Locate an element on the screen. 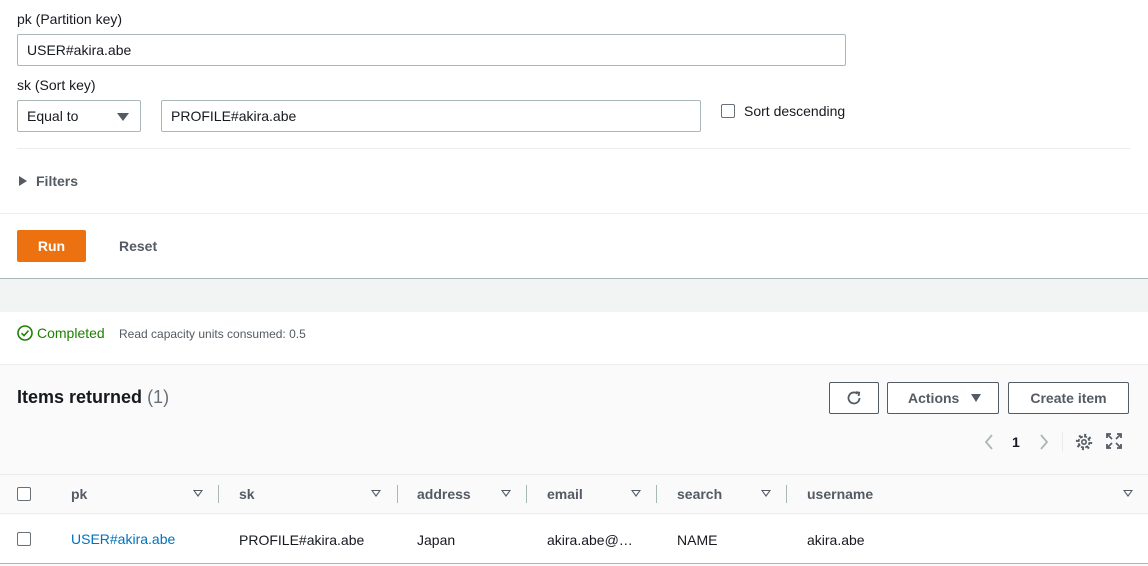 The width and height of the screenshot is (1148, 566). results-title: Items returned (1) is located at coordinates (93, 397).